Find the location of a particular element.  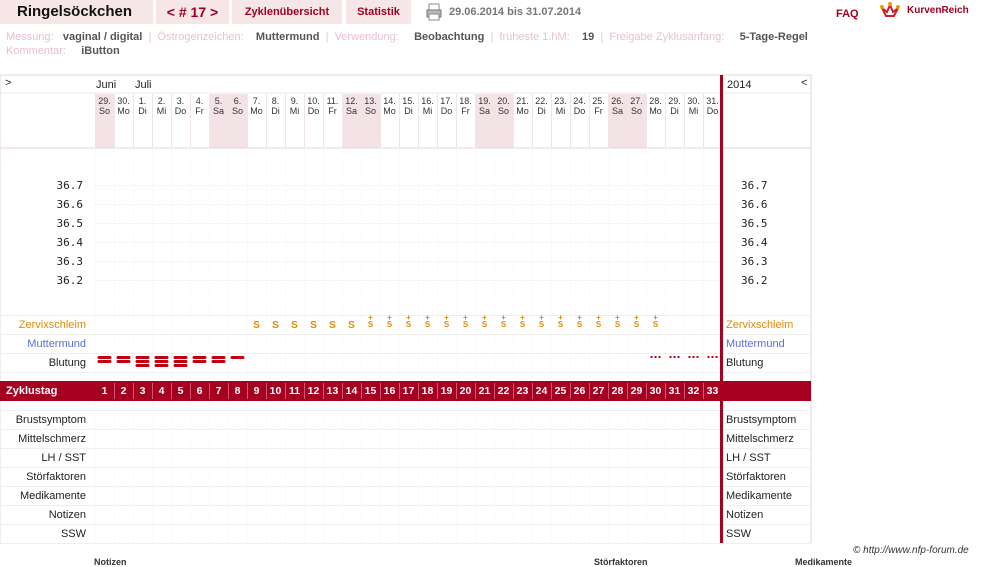

month-juni: Juni is located at coordinates (106, 85).